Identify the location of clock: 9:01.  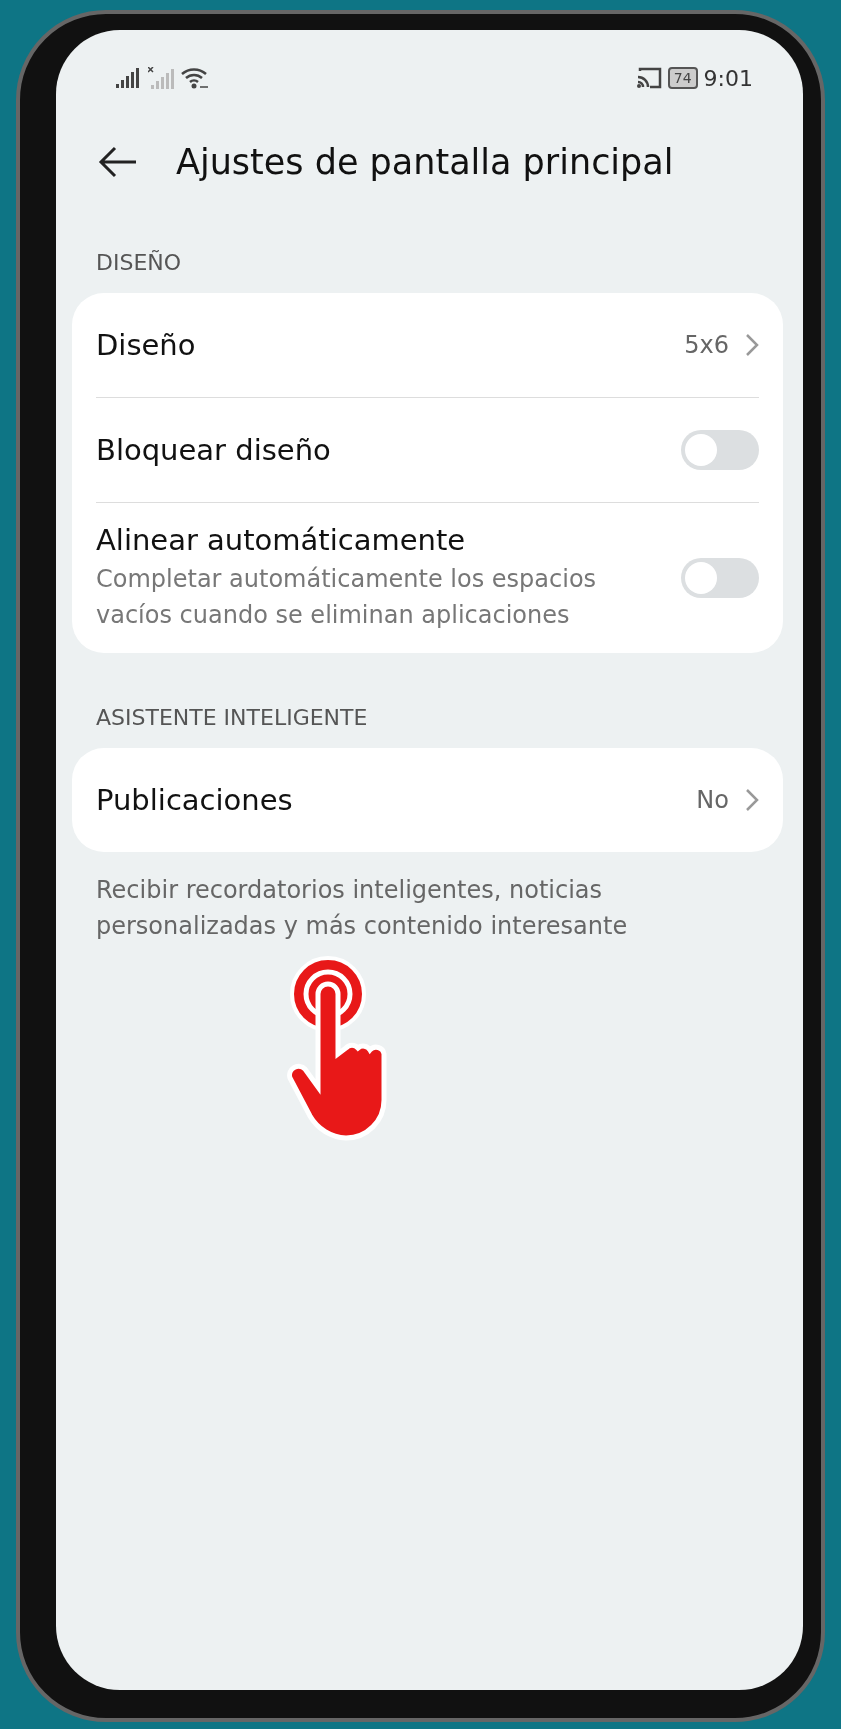
(728, 78).